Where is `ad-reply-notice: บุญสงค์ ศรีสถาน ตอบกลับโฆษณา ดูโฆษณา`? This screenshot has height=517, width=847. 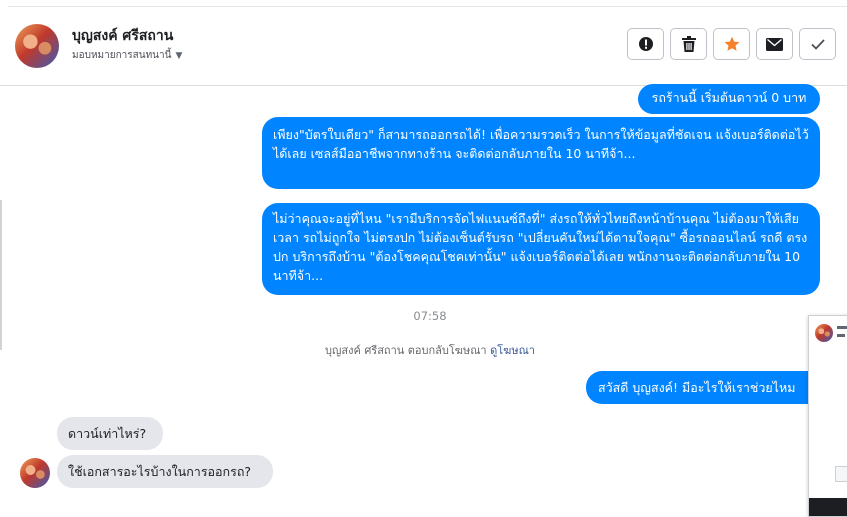
ad-reply-notice: บุญสงค์ ศรีสถาน ตอบกลับโฆษณา ดูโฆษณา is located at coordinates (423, 350).